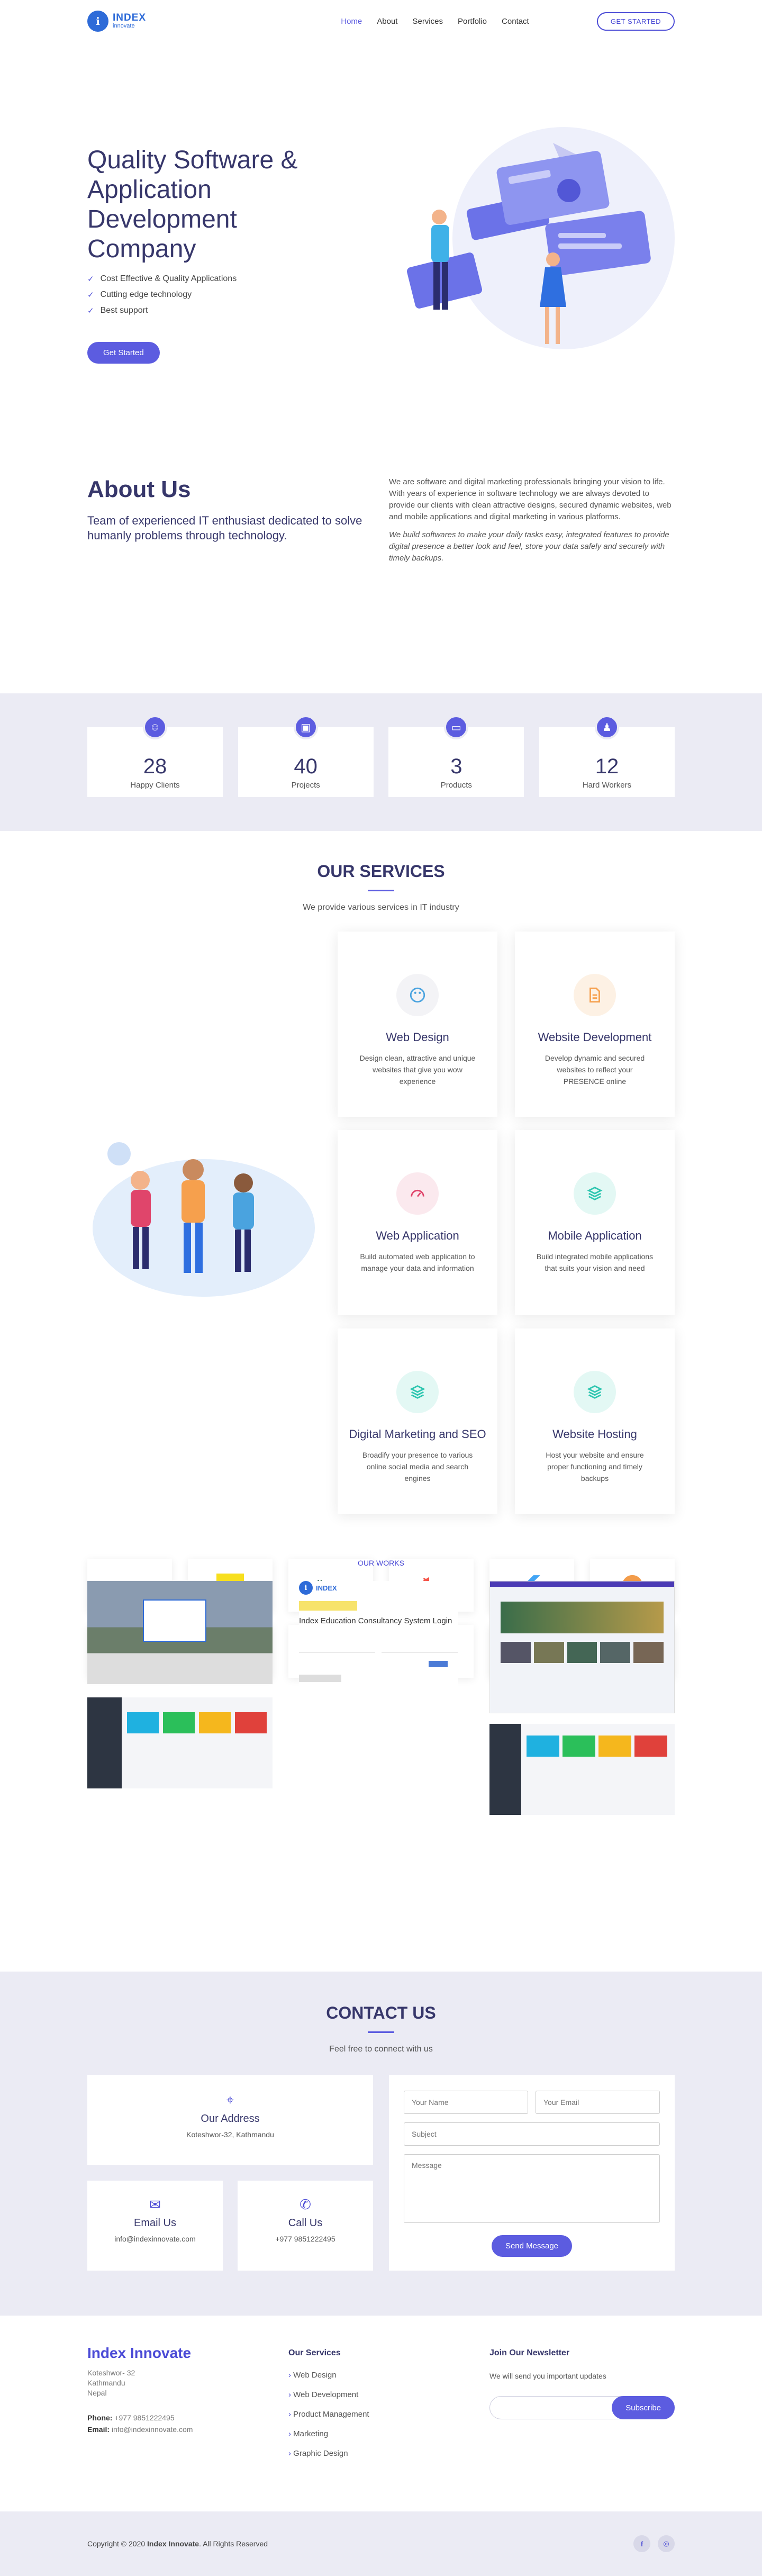 The width and height of the screenshot is (762, 2576). What do you see at coordinates (162, 295) in the screenshot?
I see `hero-point: ✓ Cutting edge technology` at bounding box center [162, 295].